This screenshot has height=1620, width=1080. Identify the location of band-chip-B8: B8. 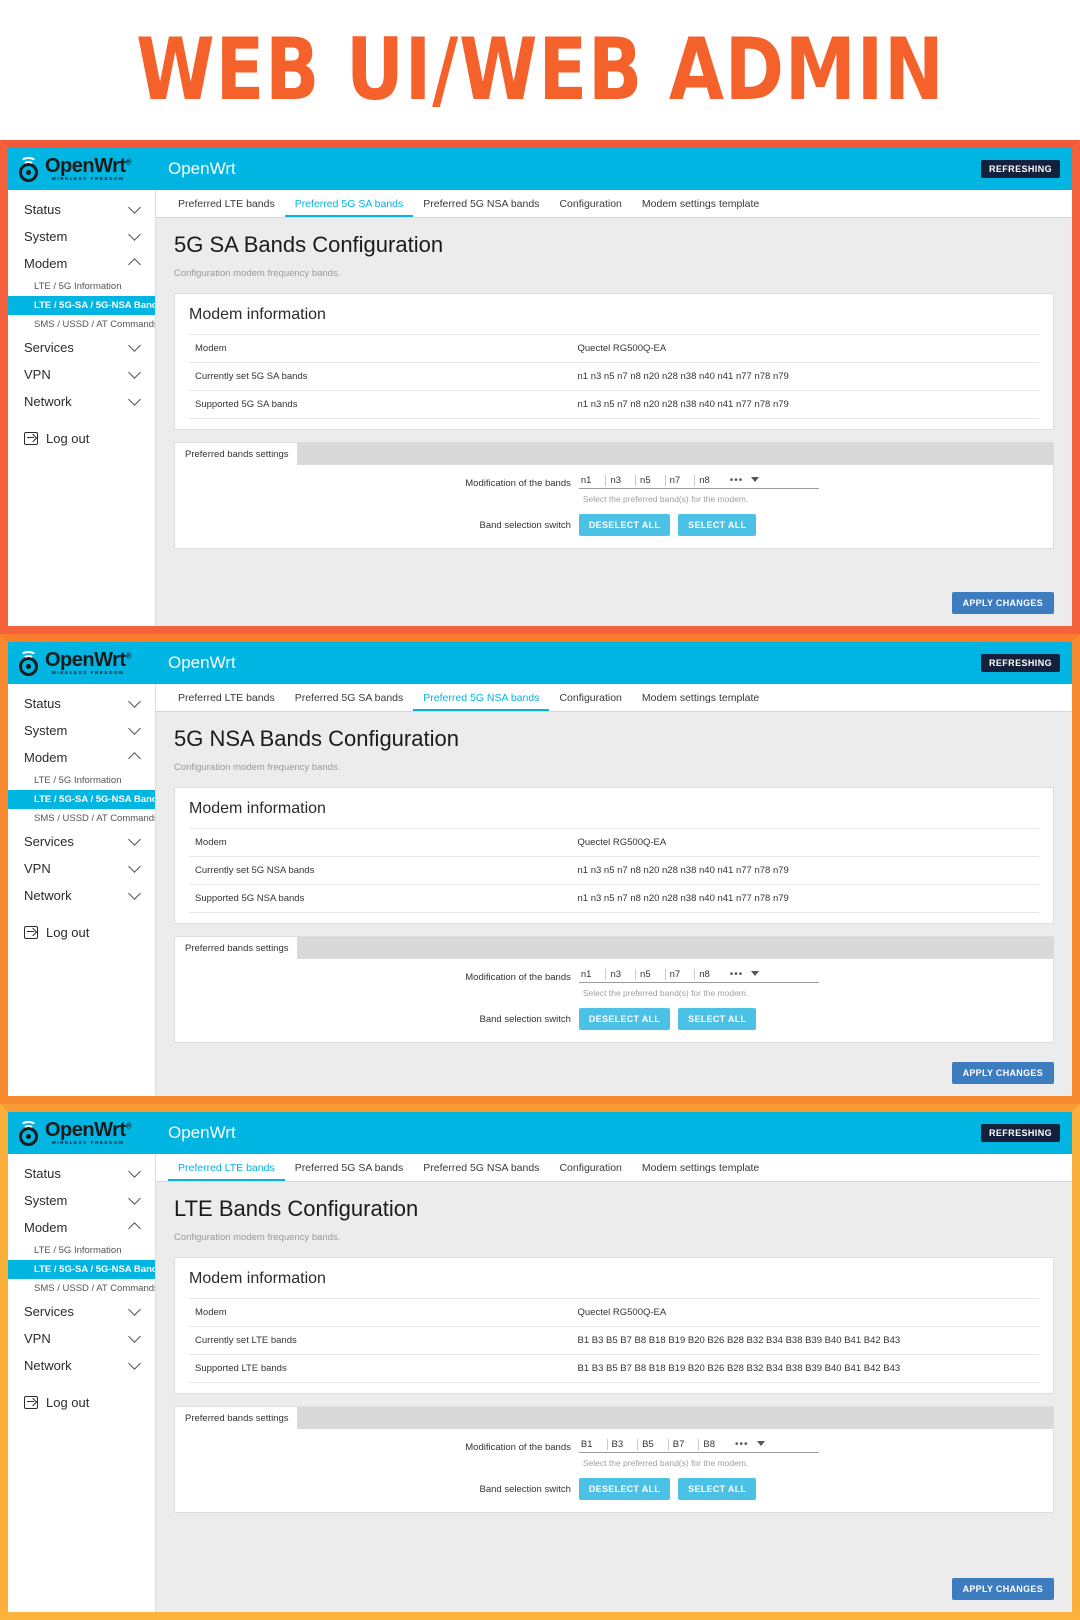
(713, 1444).